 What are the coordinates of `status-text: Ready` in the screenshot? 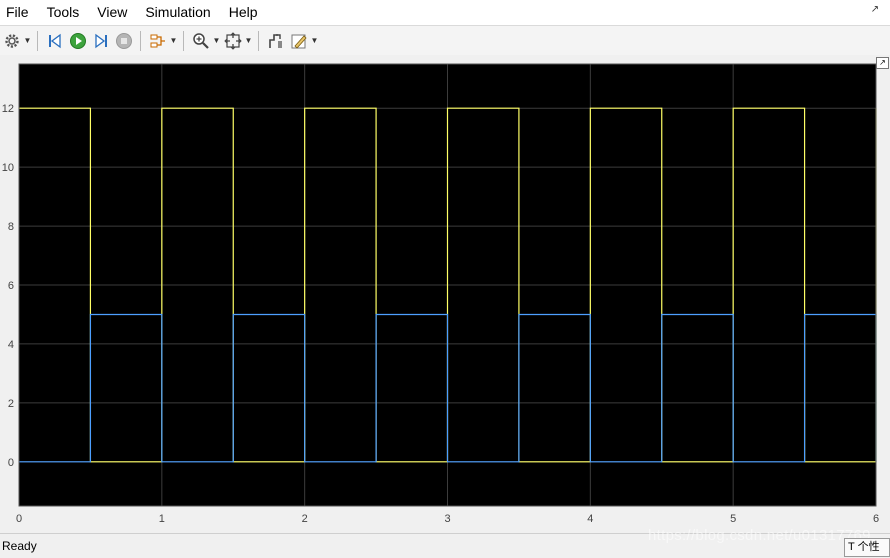 It's located at (19, 546).